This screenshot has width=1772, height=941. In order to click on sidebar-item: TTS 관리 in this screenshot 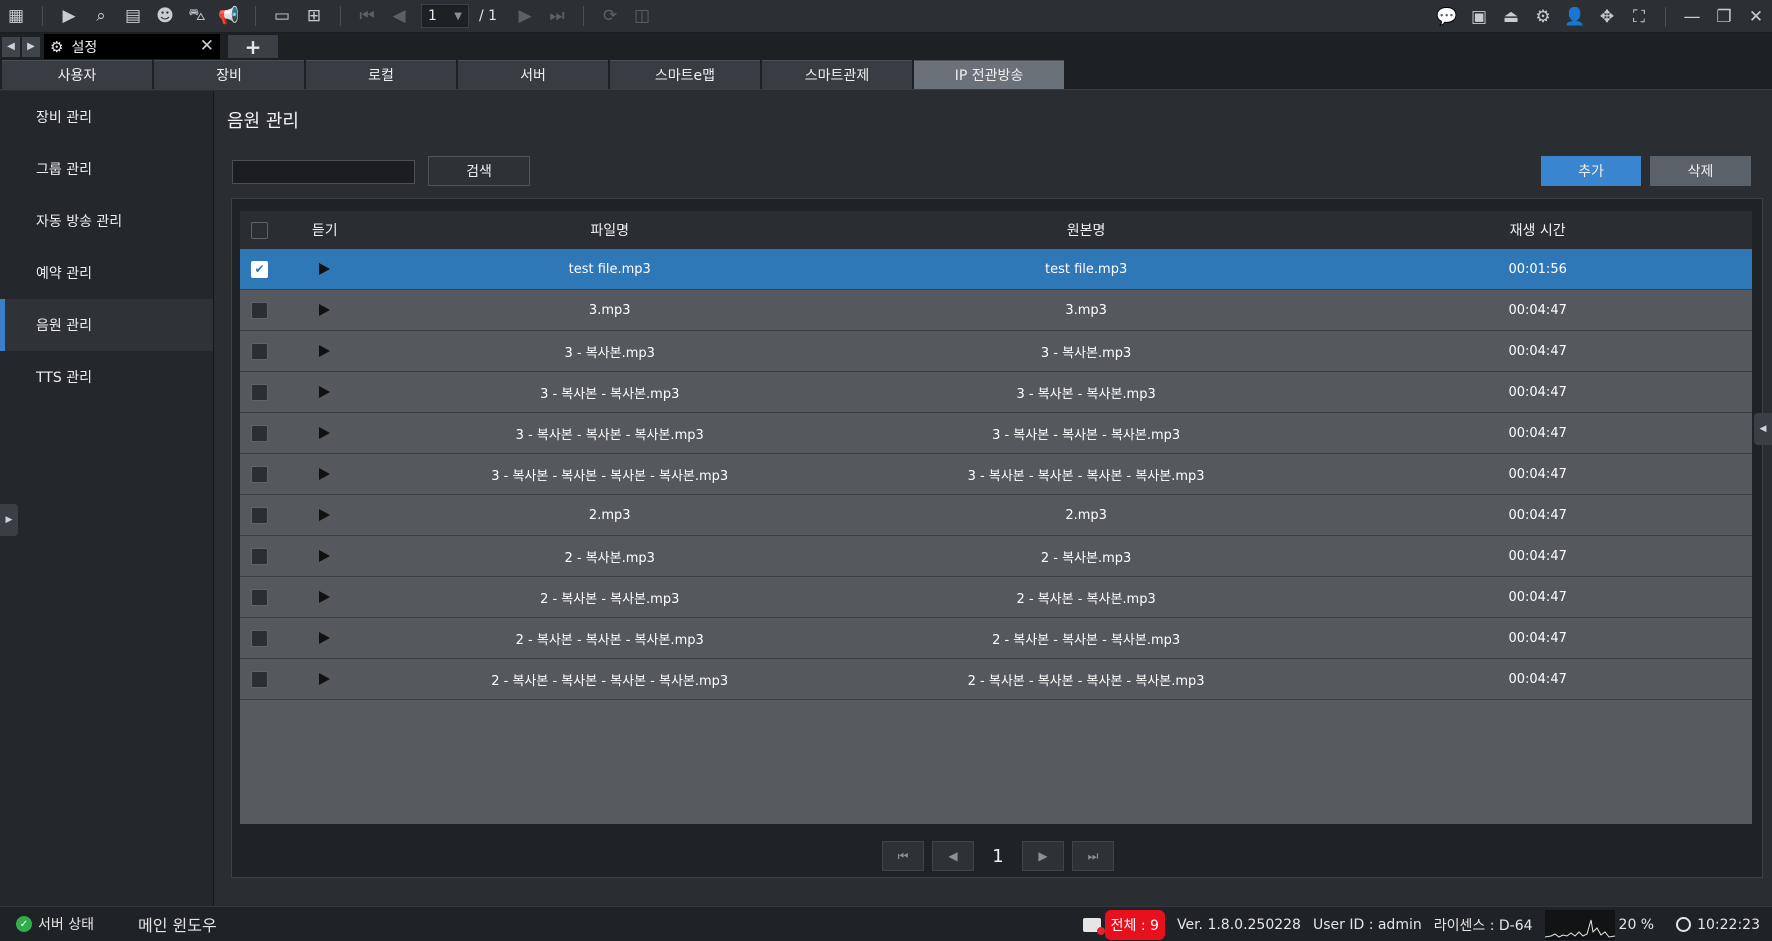, I will do `click(106, 377)`.